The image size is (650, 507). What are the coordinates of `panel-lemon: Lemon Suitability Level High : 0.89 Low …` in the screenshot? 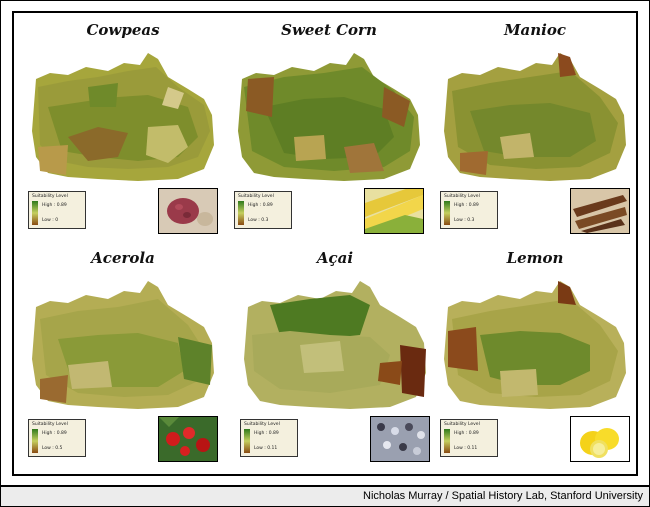 It's located at (535, 359).